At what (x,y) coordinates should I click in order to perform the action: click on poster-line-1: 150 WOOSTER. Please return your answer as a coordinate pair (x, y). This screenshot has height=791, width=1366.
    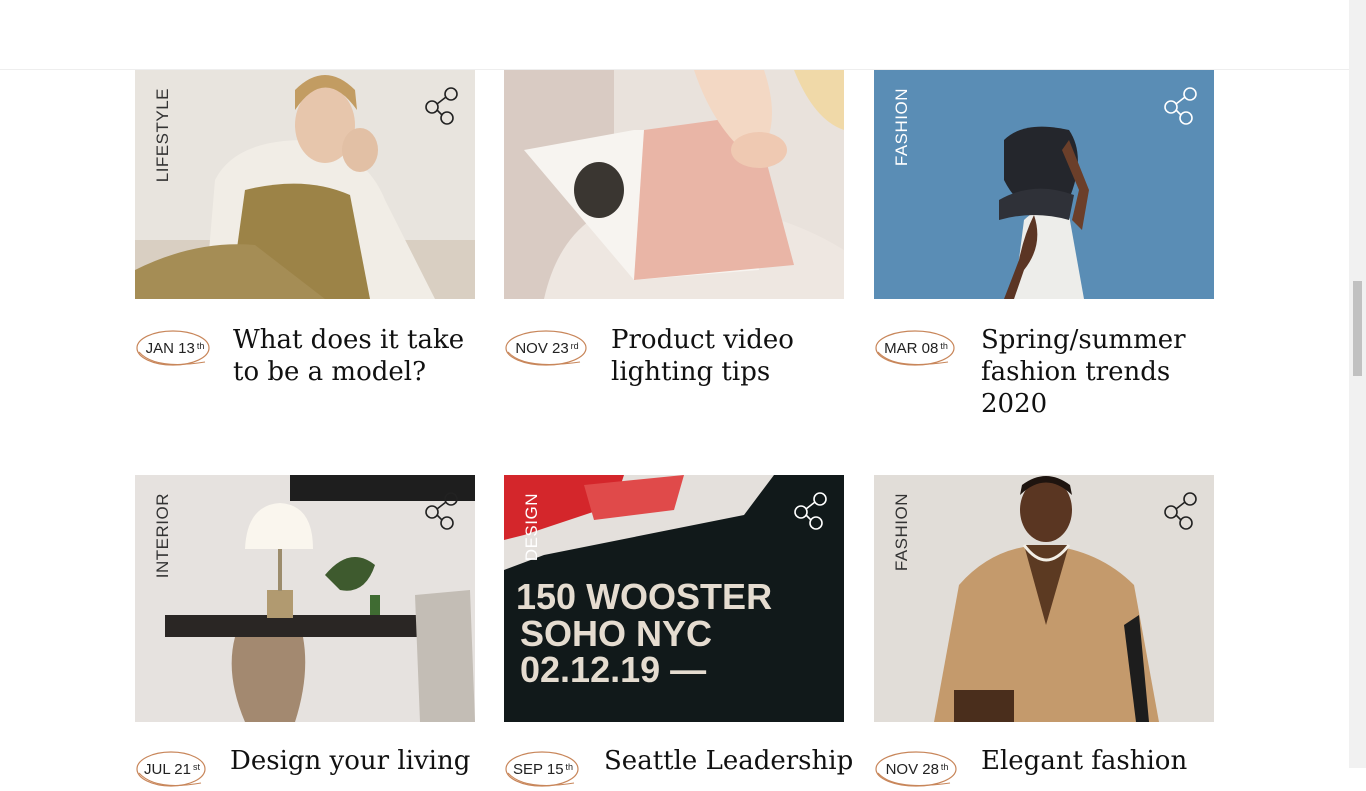
    Looking at the image, I should click on (644, 596).